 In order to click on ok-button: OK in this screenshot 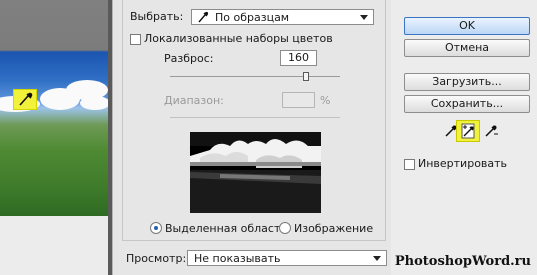, I will do `click(467, 26)`.